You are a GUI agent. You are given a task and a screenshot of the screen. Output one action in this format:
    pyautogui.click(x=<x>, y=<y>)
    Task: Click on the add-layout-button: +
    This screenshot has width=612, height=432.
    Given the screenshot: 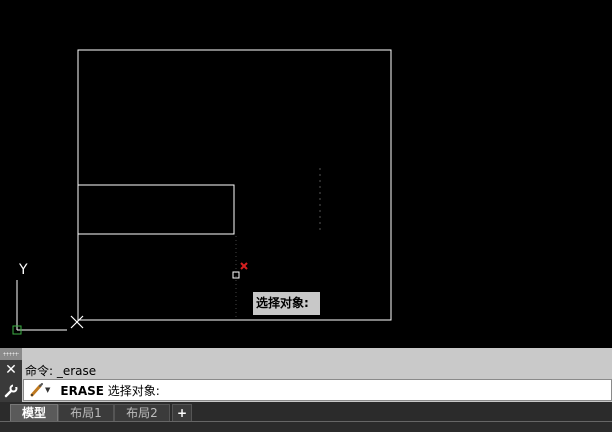 What is the action you would take?
    pyautogui.click(x=182, y=412)
    